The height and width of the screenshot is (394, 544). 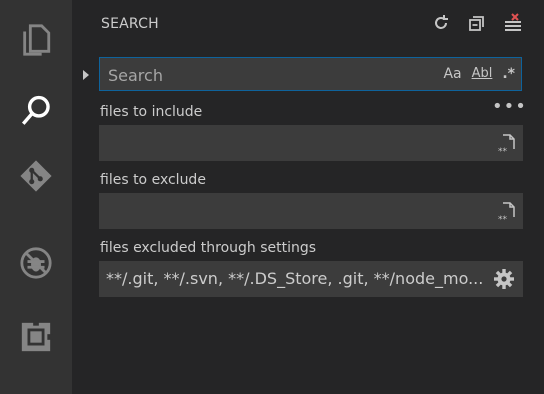 I want to click on regex-toggle: .*, so click(x=508, y=74).